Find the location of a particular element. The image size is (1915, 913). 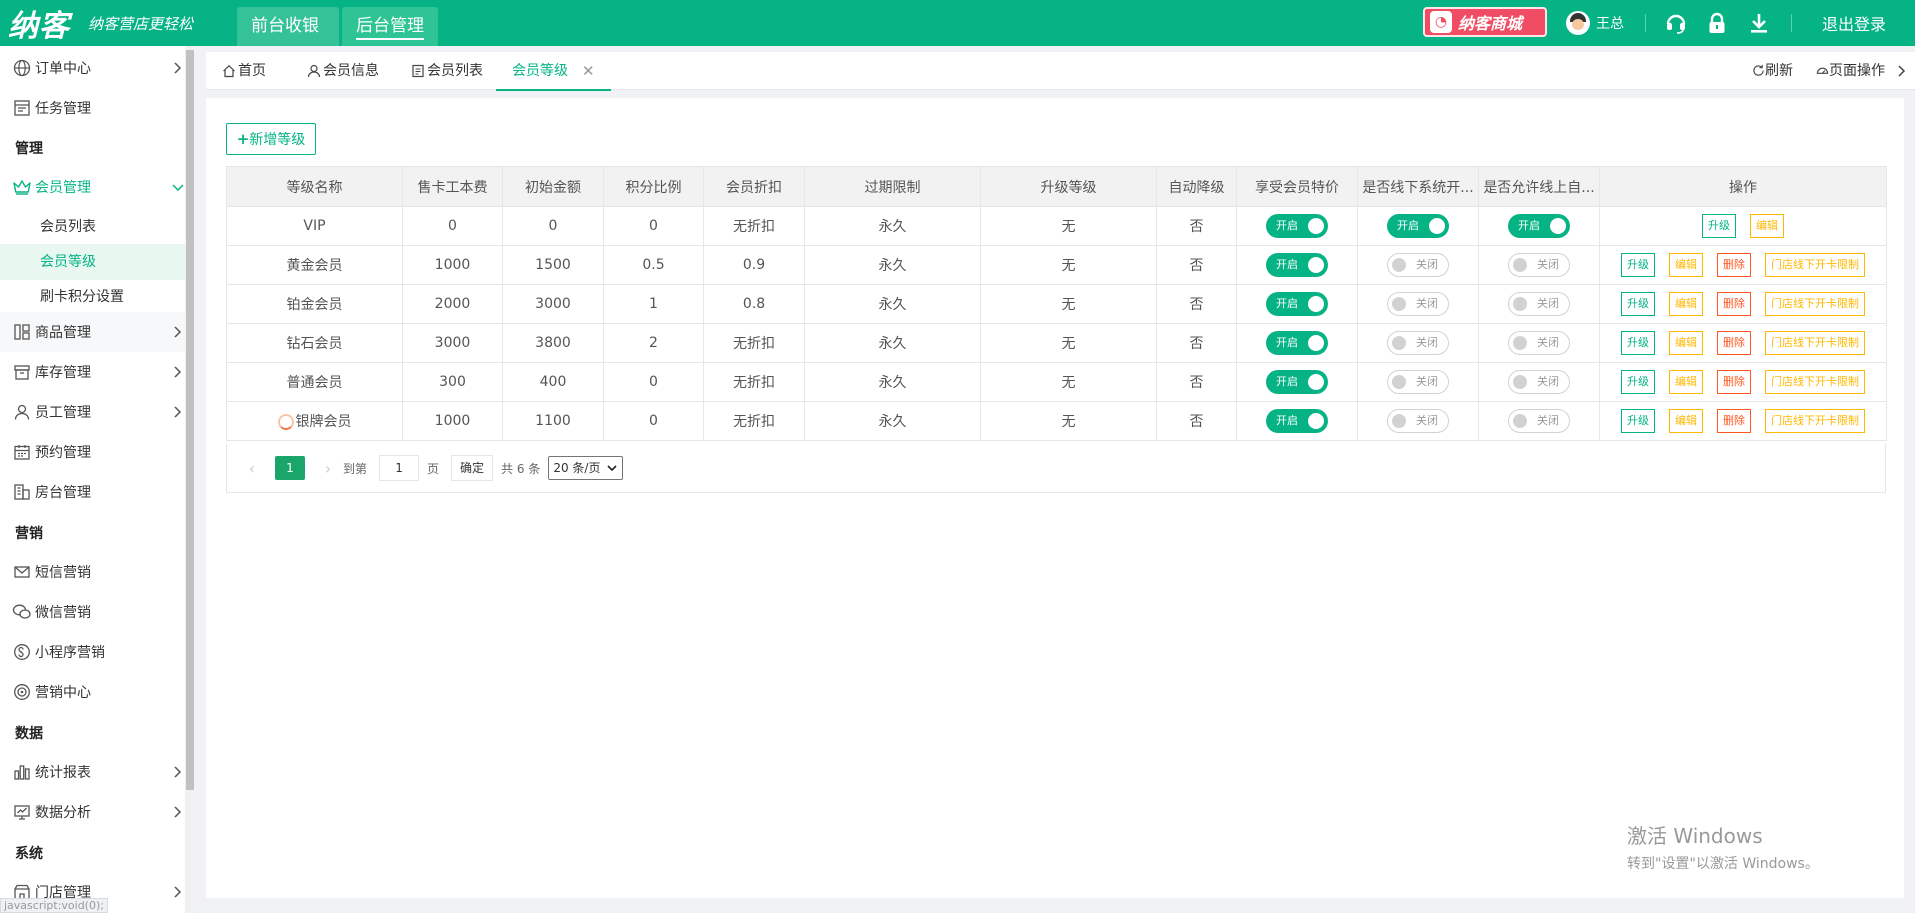

cell-ratio: 0 is located at coordinates (653, 226).